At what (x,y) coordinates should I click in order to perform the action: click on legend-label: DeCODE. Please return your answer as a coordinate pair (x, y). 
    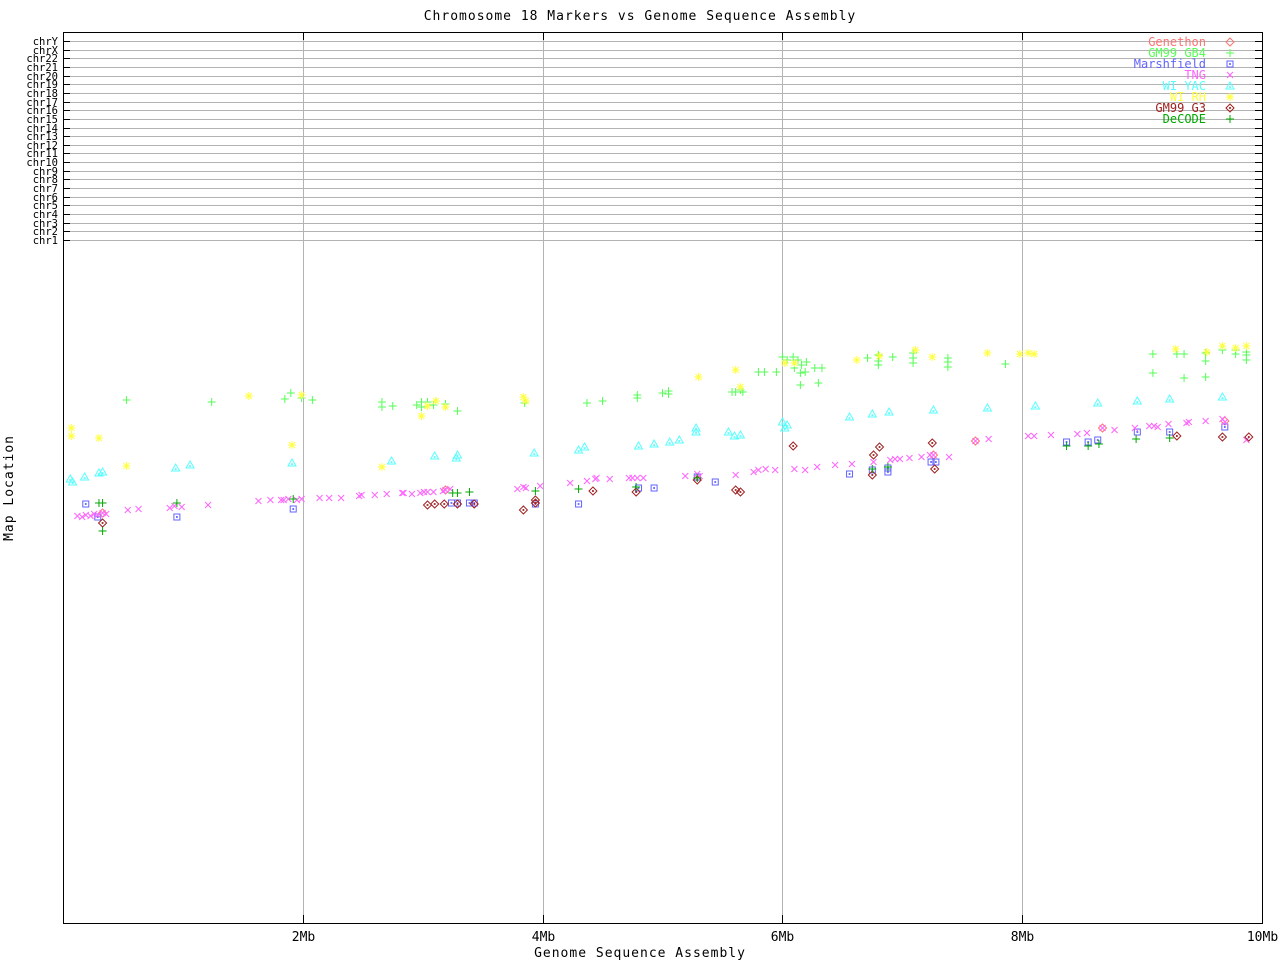
    Looking at the image, I should click on (1184, 119).